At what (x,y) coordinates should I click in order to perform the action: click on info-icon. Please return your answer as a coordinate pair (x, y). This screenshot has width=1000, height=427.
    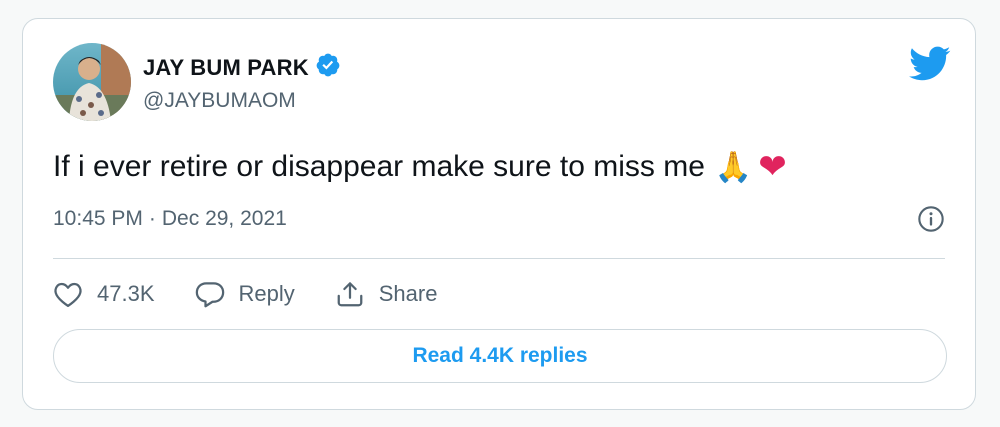
    Looking at the image, I should click on (931, 219).